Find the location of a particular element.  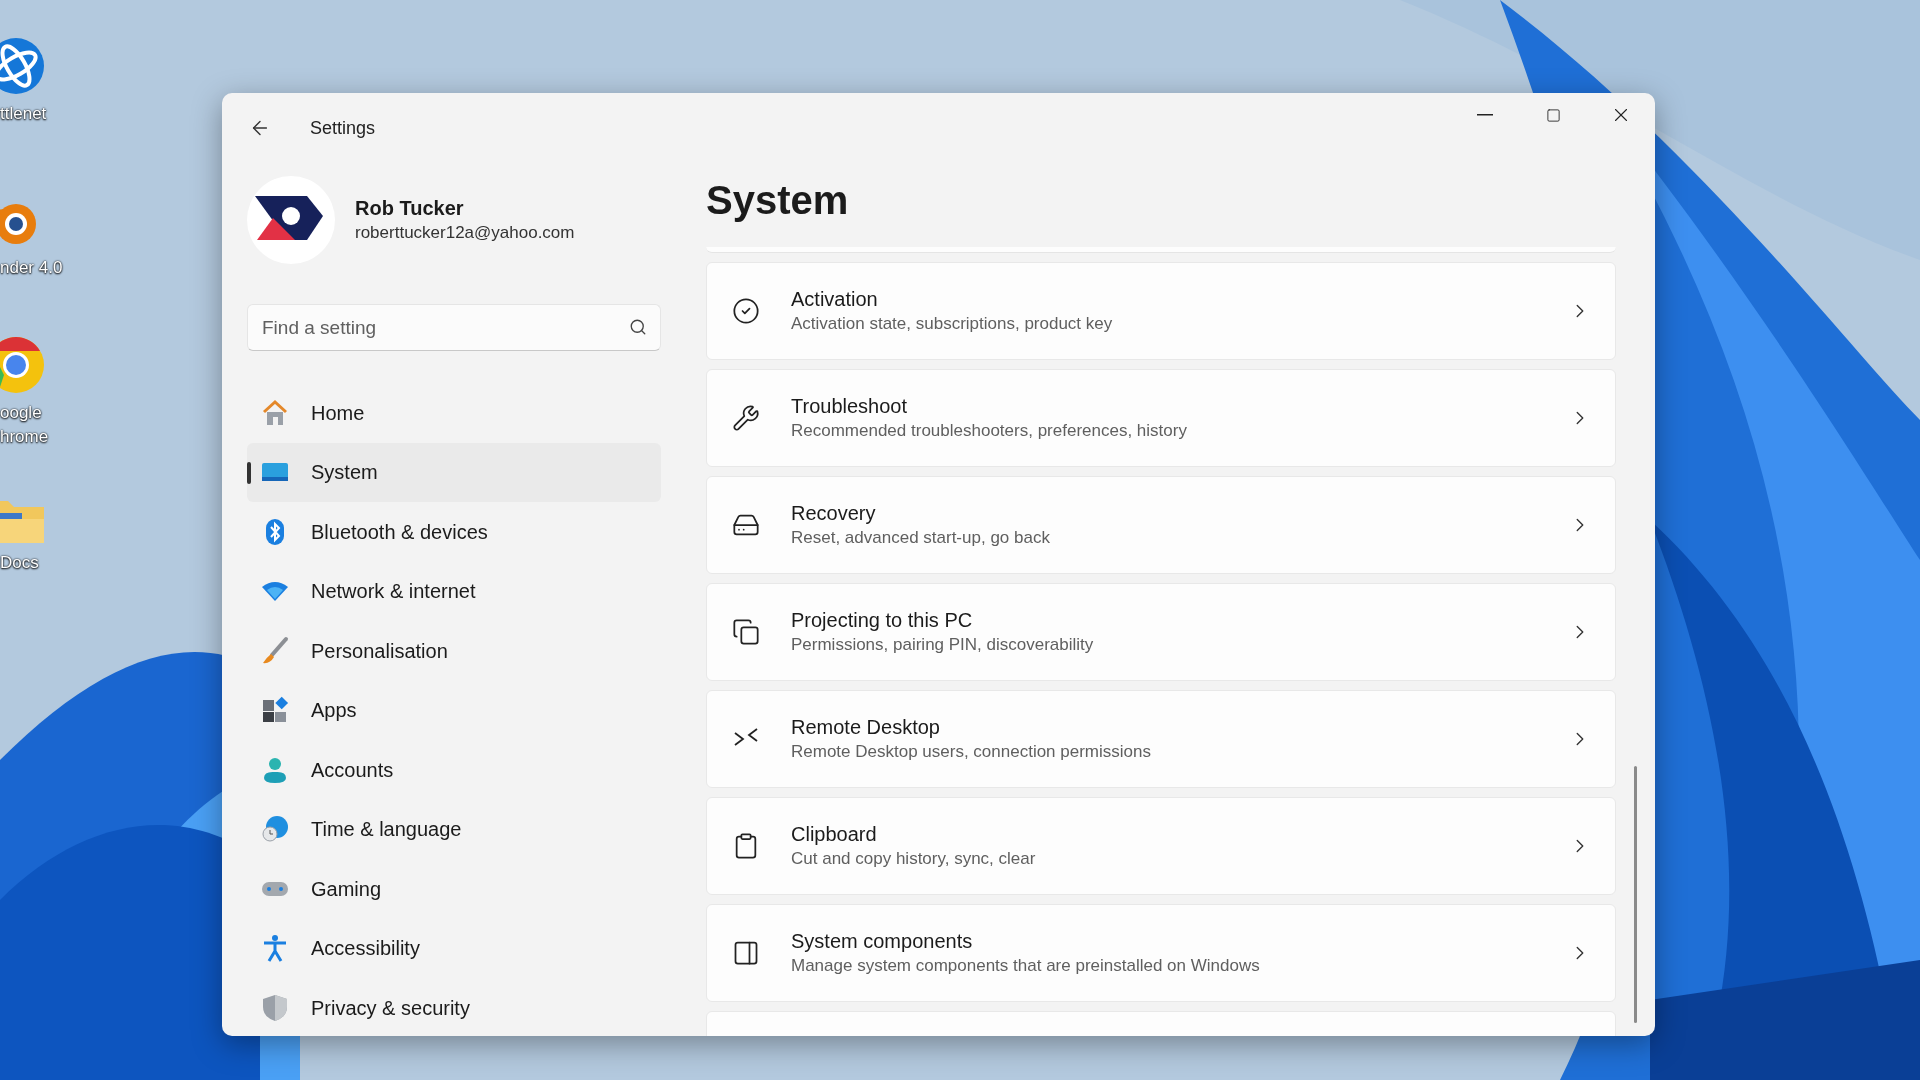

maximize-icon is located at coordinates (1553, 115).